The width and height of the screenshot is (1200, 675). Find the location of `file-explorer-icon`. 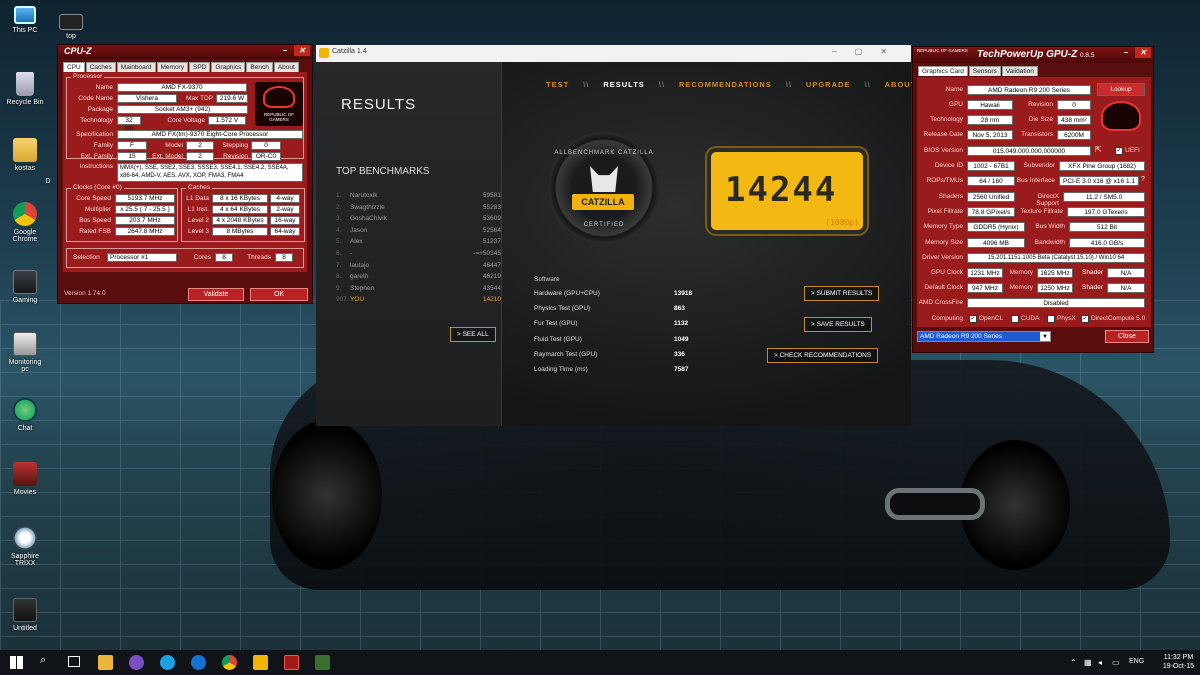

file-explorer-icon is located at coordinates (105, 662).